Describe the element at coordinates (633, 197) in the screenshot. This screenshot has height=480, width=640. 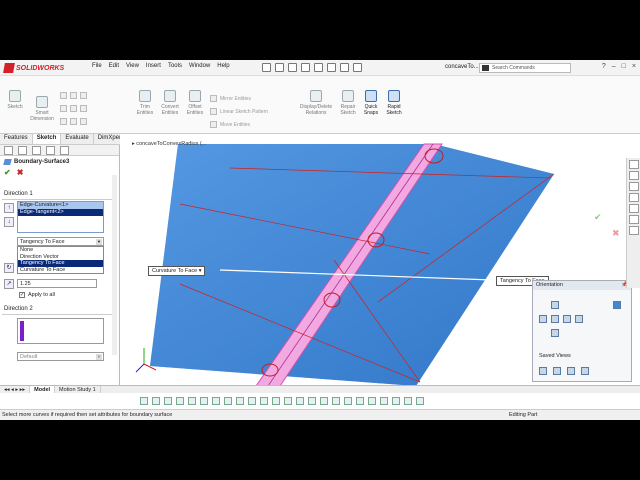
I see `file-explorer-icon` at that location.